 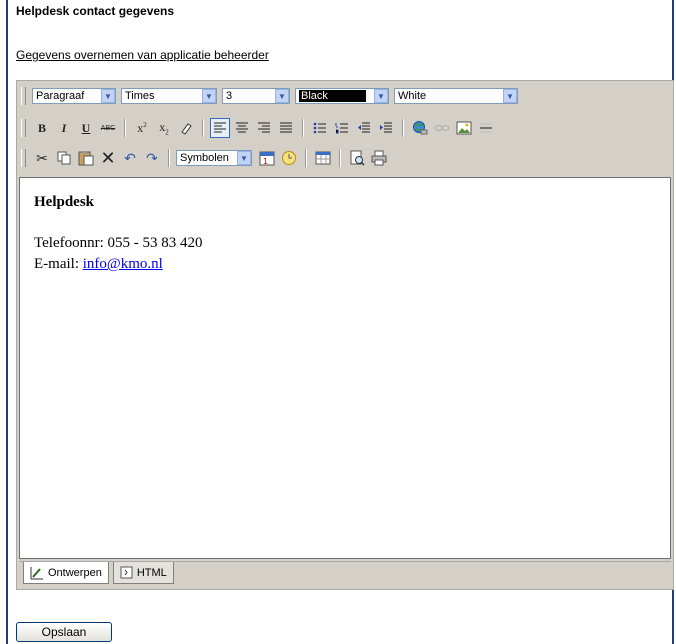 I want to click on align-right-icon, so click(x=264, y=127).